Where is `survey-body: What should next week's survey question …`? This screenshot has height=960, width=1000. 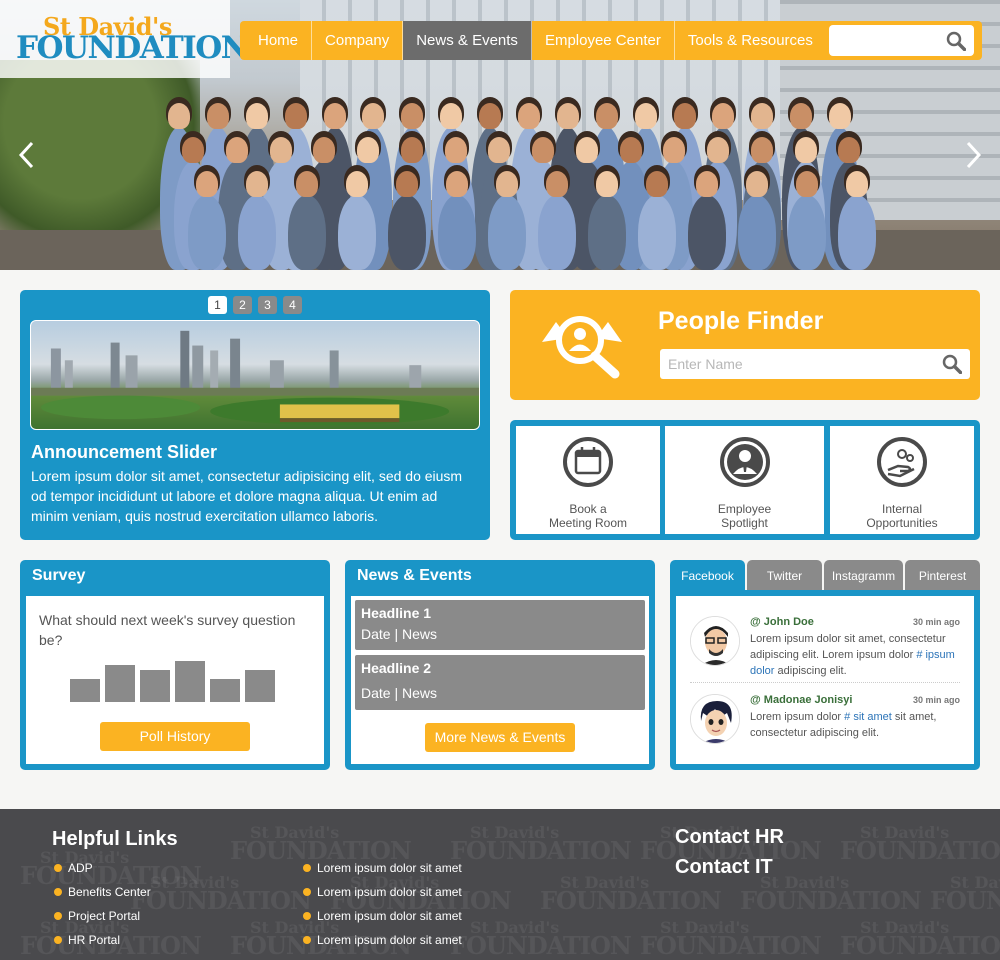
survey-body: What should next week's survey question … is located at coordinates (175, 680).